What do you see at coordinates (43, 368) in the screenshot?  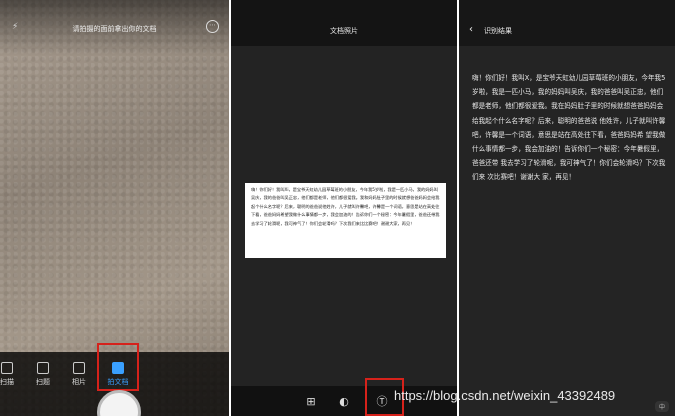 I see `question-scan-icon` at bounding box center [43, 368].